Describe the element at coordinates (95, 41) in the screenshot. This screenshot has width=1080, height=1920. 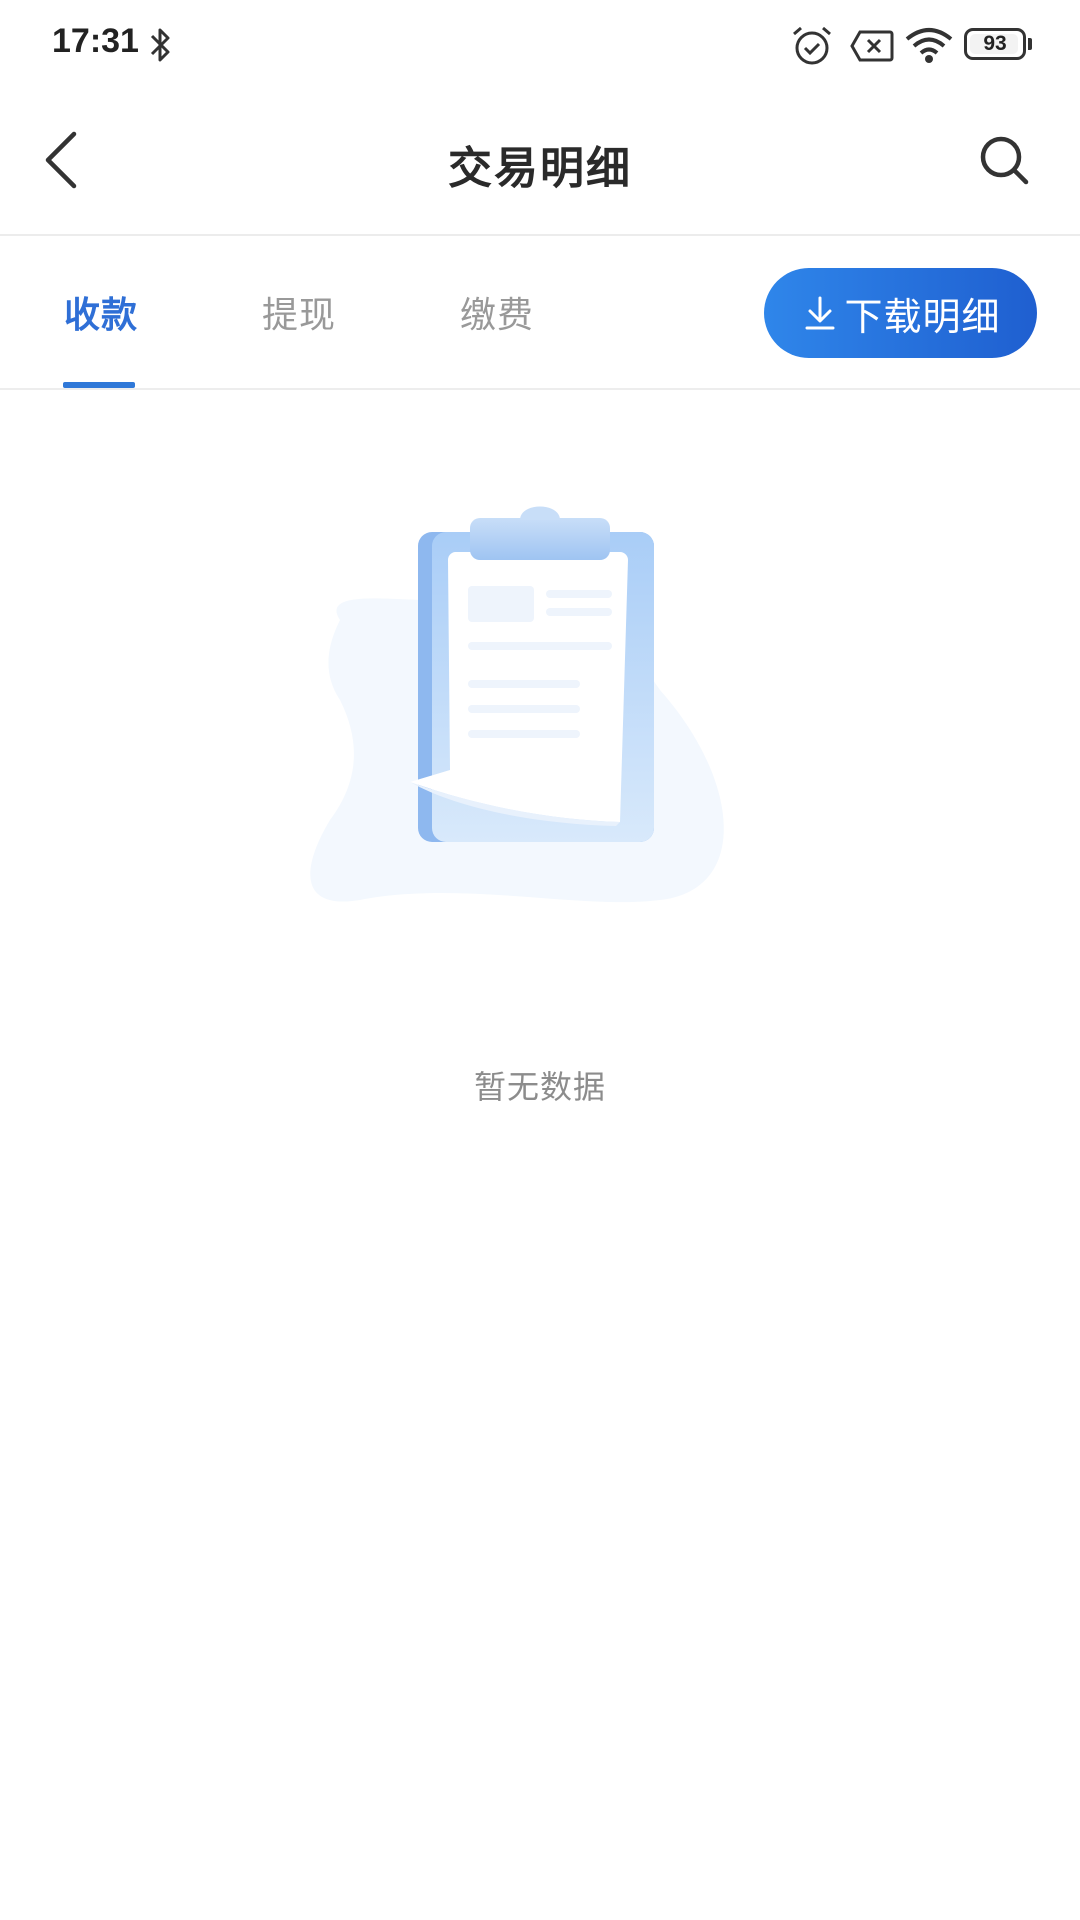
I see `status-time: 17:31` at that location.